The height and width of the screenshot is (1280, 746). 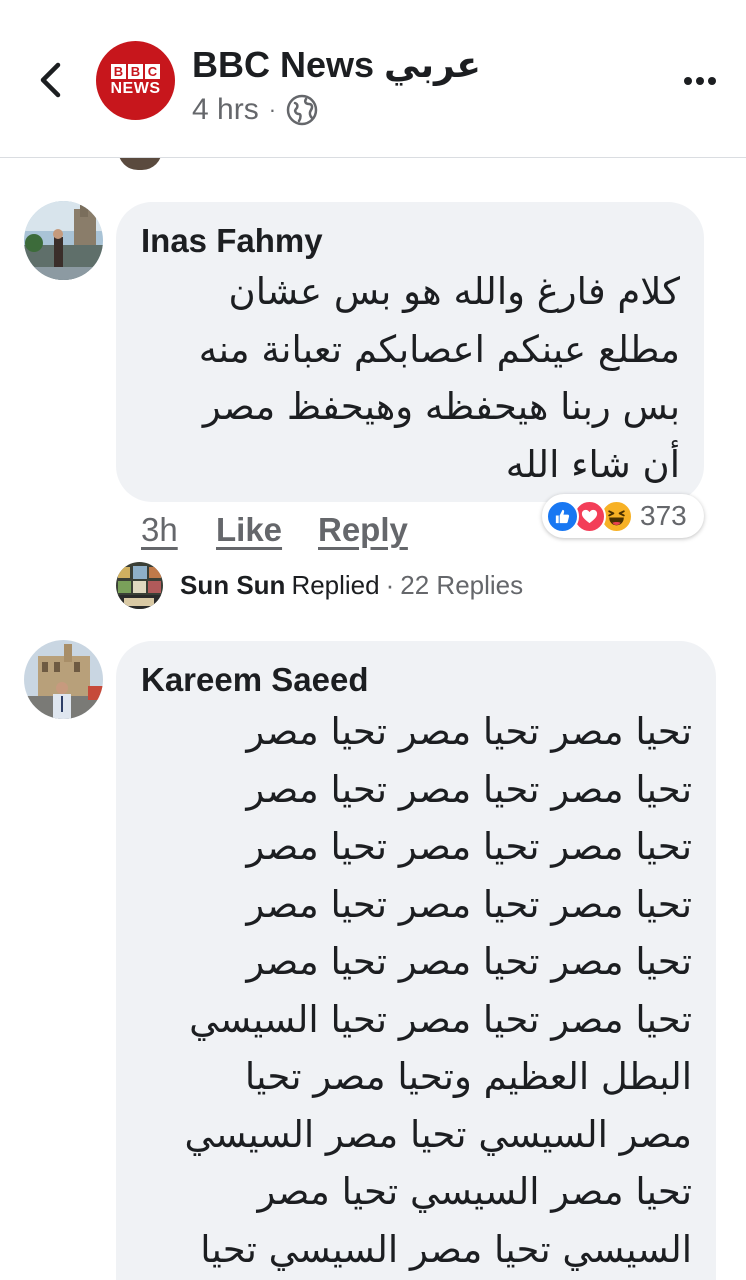 I want to click on globe-icon, so click(x=302, y=110).